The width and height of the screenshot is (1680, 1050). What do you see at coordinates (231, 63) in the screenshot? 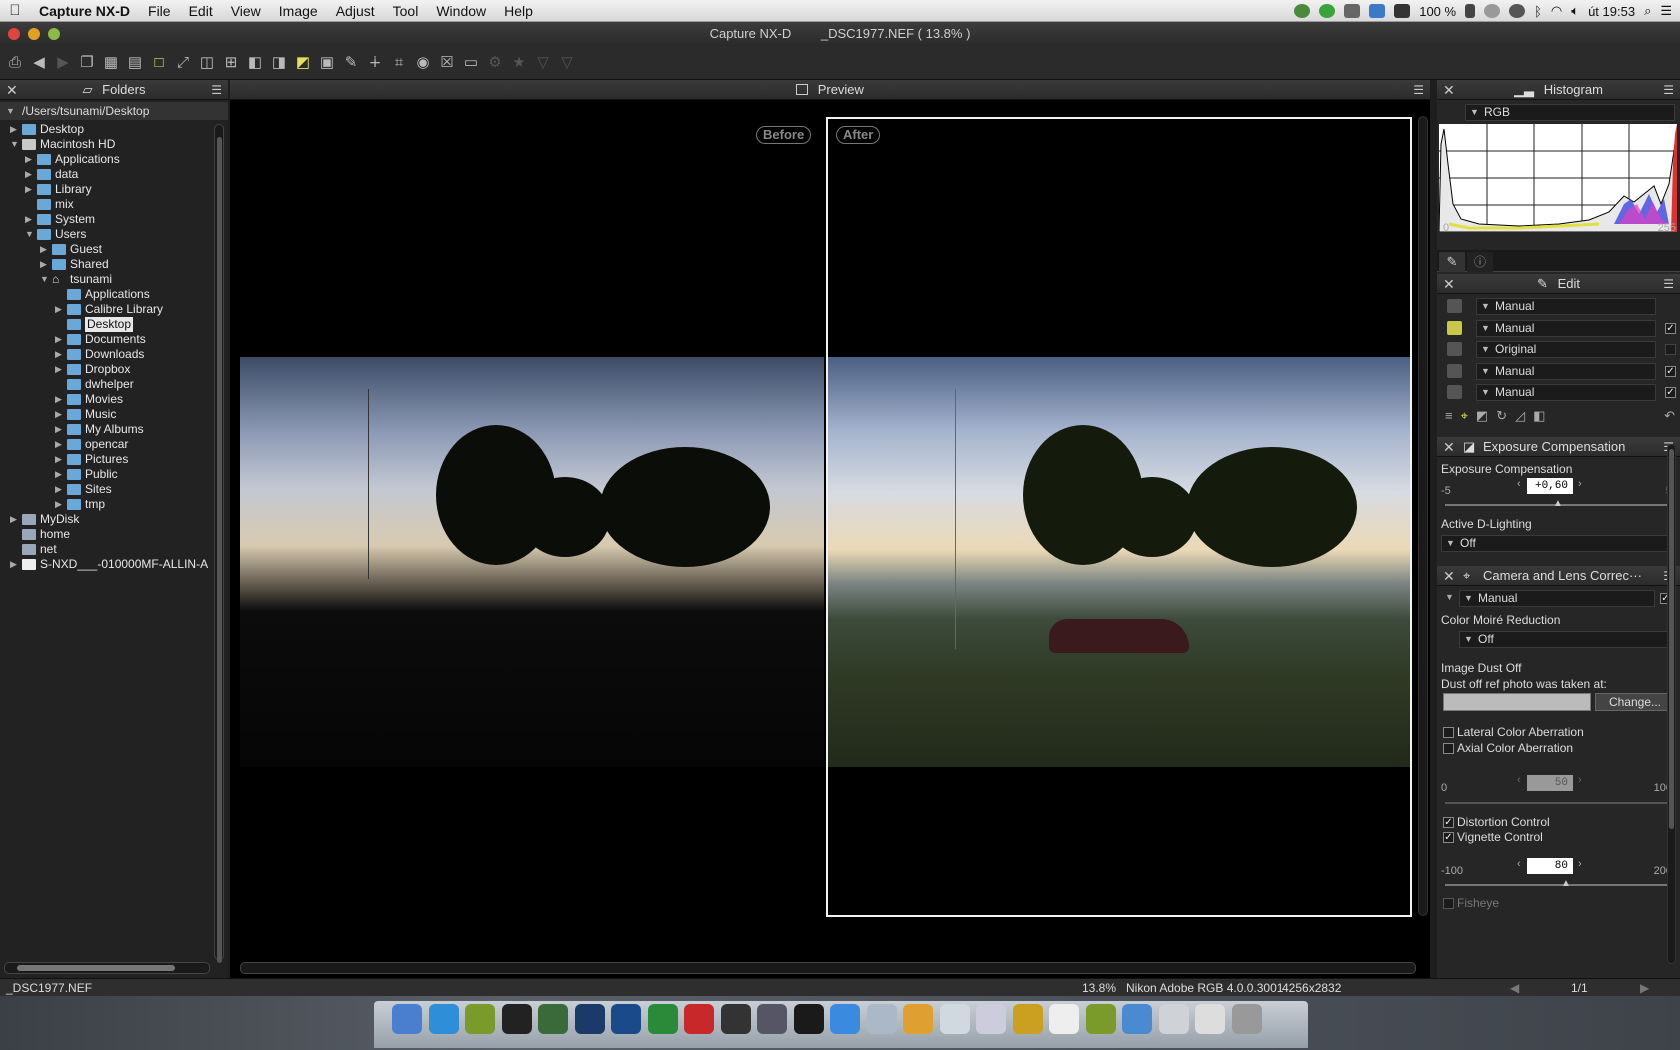
I see `compare-four-icon: ⊞` at bounding box center [231, 63].